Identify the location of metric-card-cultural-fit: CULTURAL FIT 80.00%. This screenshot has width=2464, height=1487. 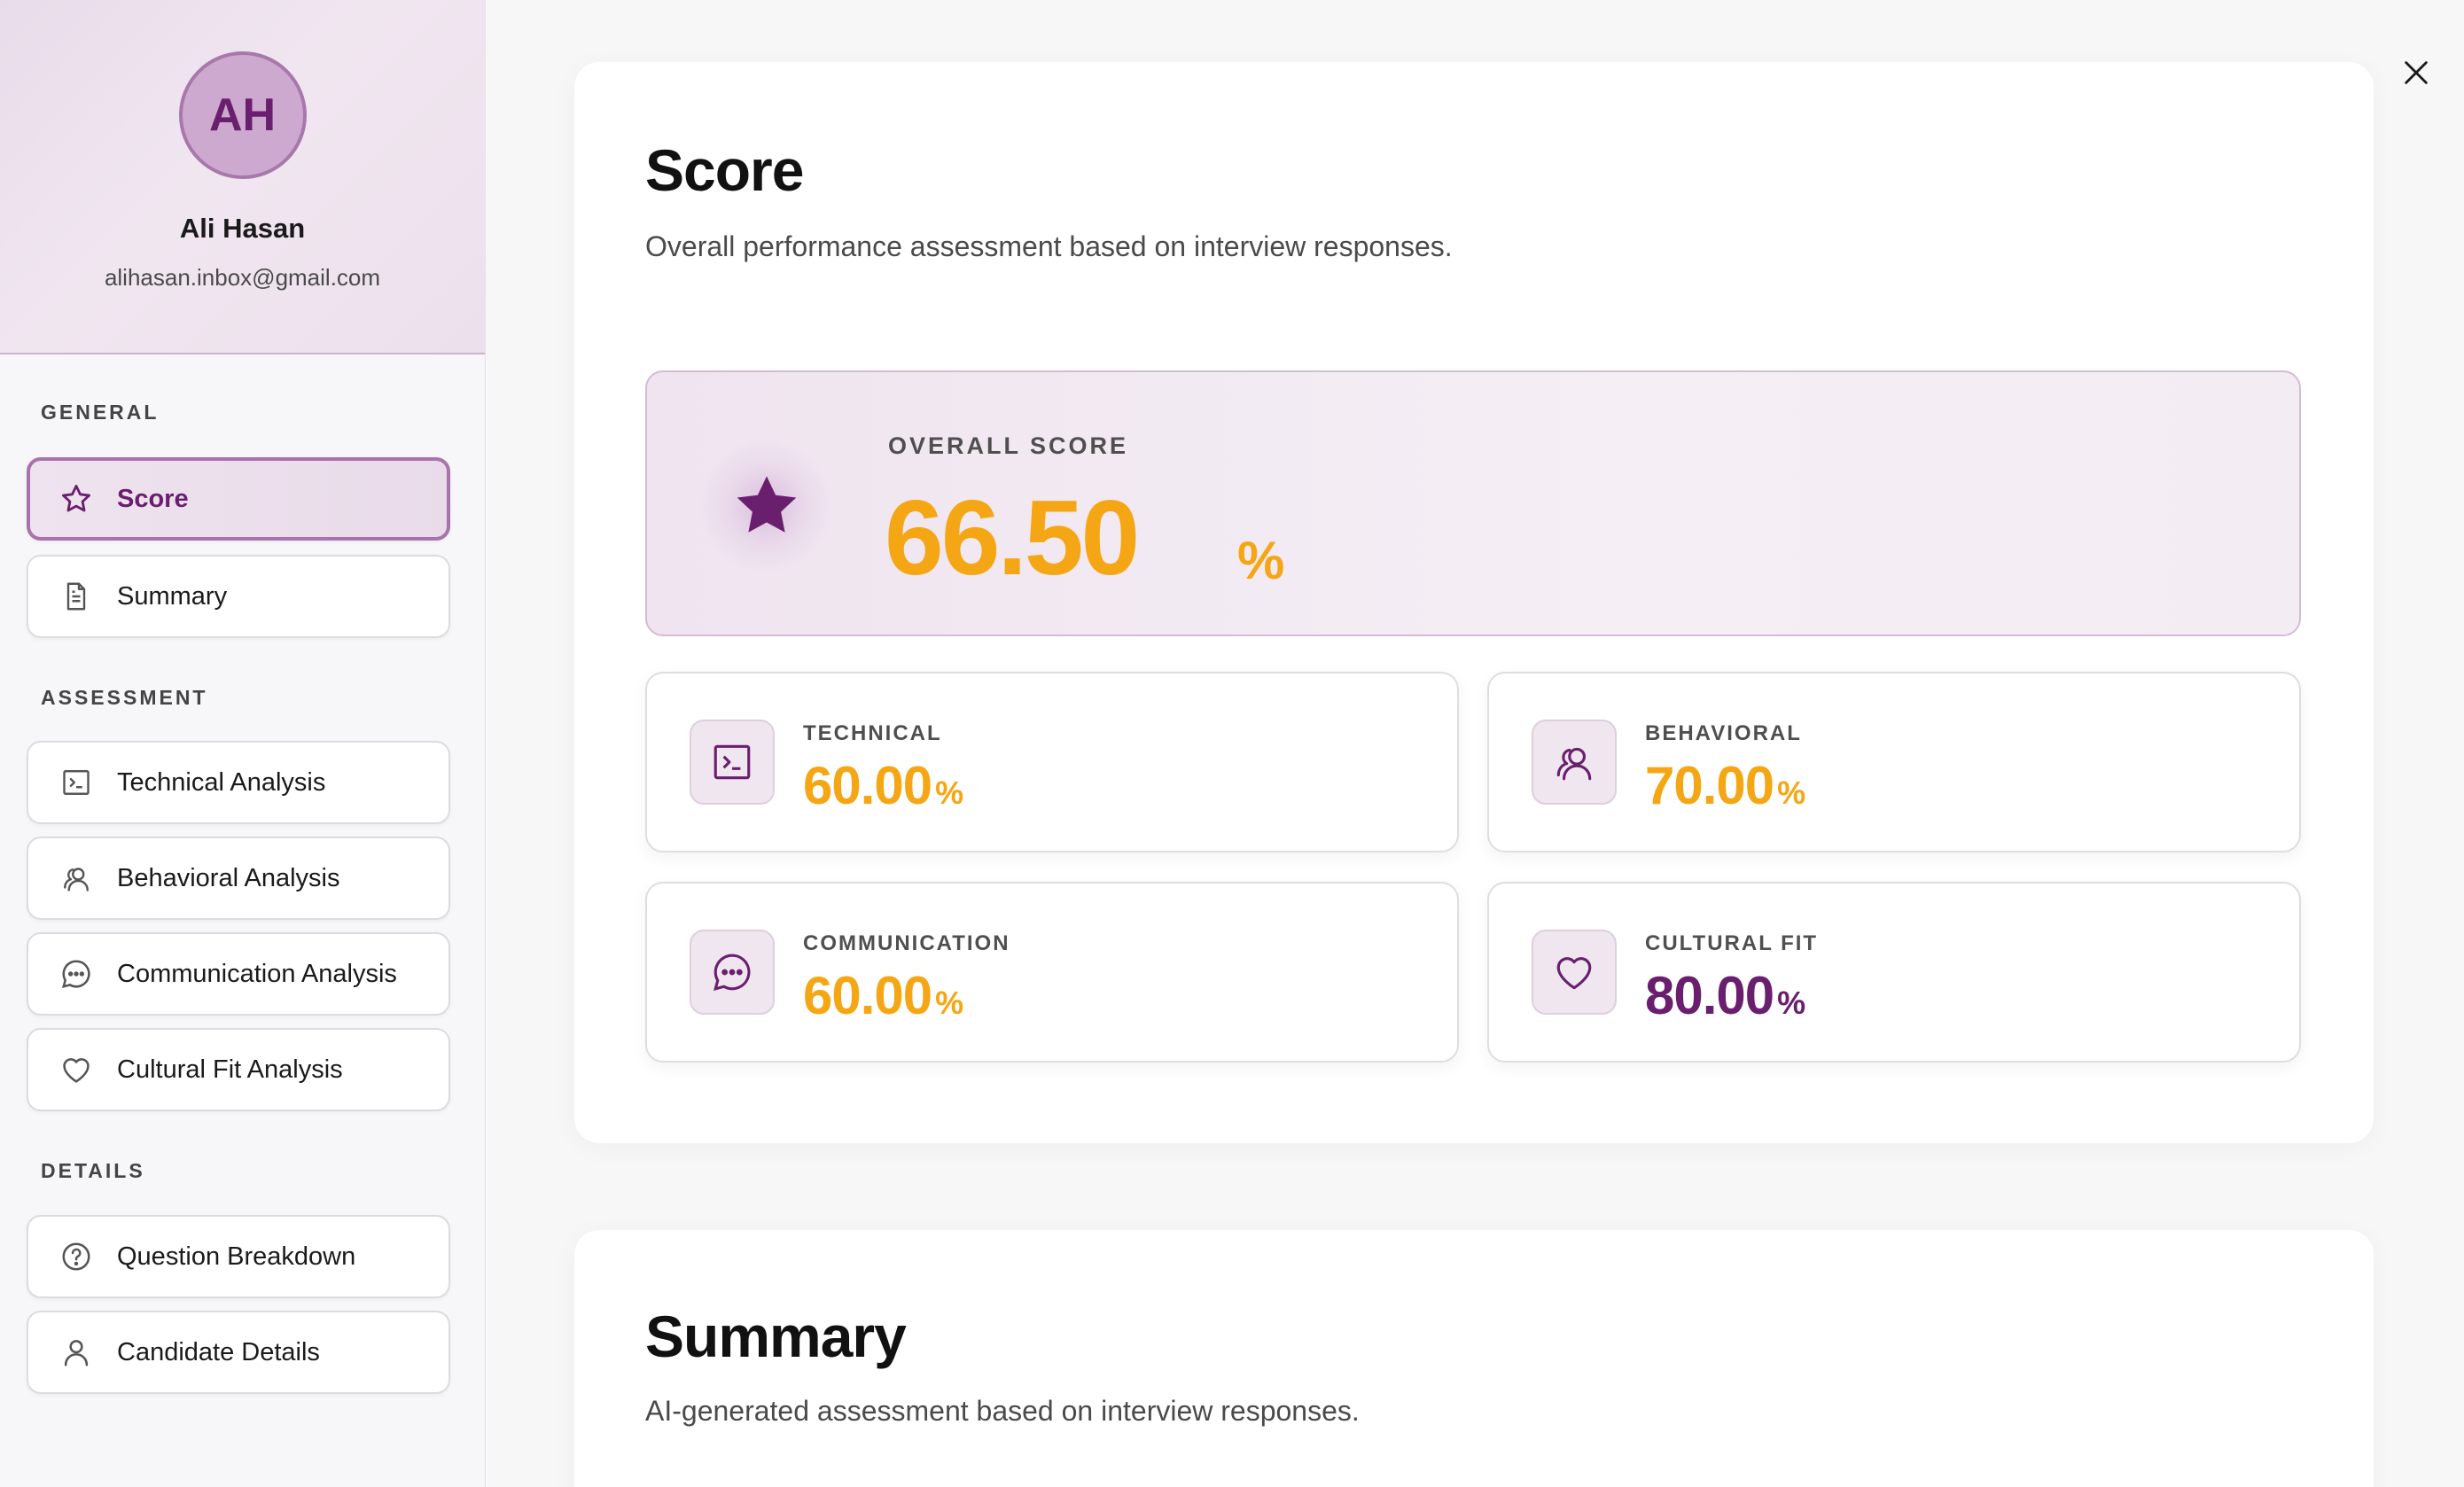
(1894, 973).